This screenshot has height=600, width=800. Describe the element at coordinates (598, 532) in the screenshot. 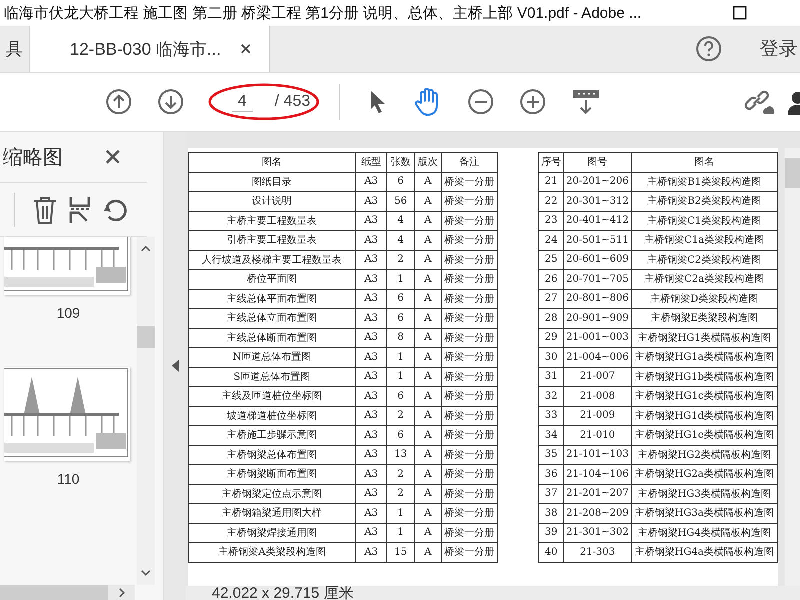

I see `table-cell: 21-301~302` at that location.